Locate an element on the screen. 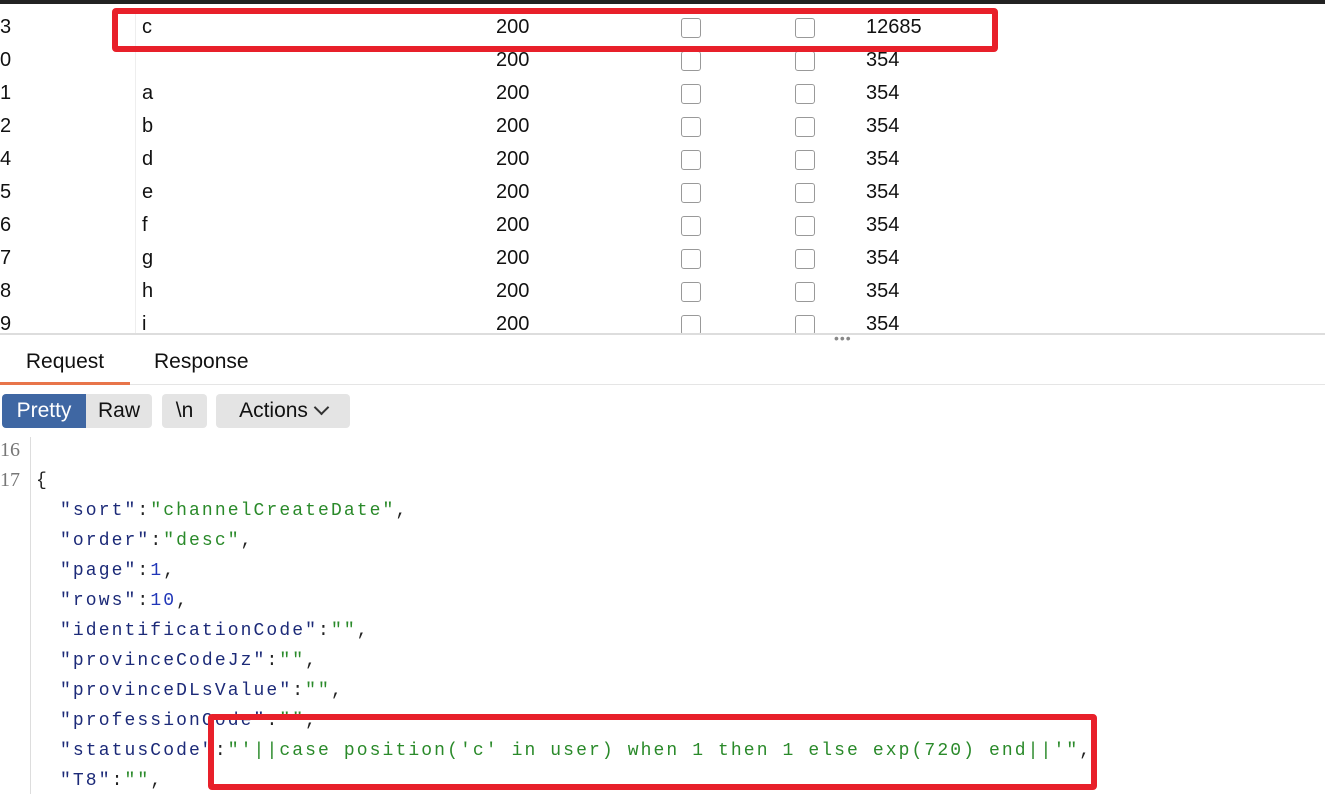  json-line: "professionCode":"", is located at coordinates (189, 721).